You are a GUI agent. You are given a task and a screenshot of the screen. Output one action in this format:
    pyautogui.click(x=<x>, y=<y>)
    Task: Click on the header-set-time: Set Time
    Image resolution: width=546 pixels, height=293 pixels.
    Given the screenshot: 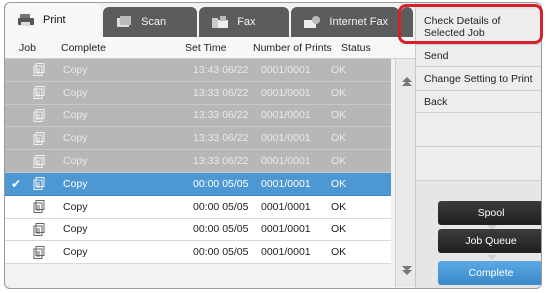 What is the action you would take?
    pyautogui.click(x=206, y=47)
    